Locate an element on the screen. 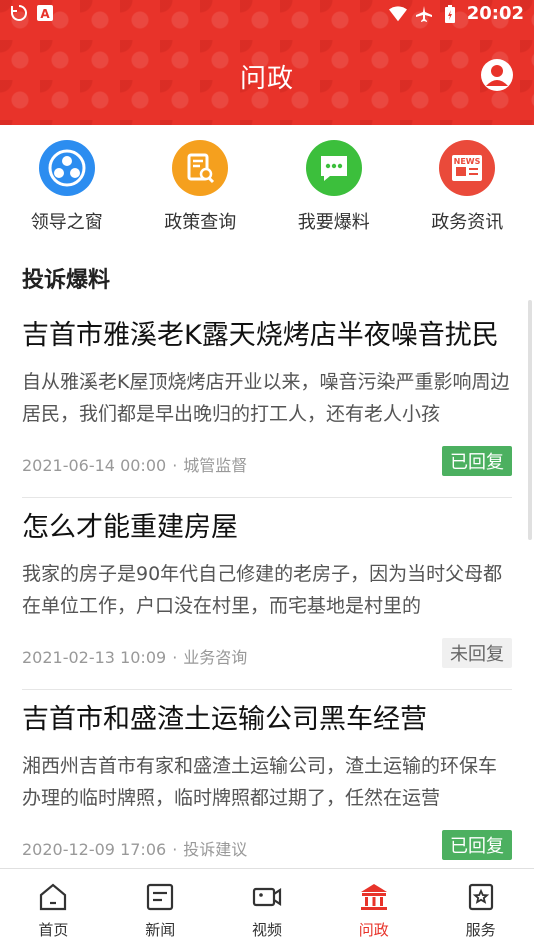 The image size is (534, 949). item-meta: 2020-12-09 17:06·投诉建议 is located at coordinates (134, 848).